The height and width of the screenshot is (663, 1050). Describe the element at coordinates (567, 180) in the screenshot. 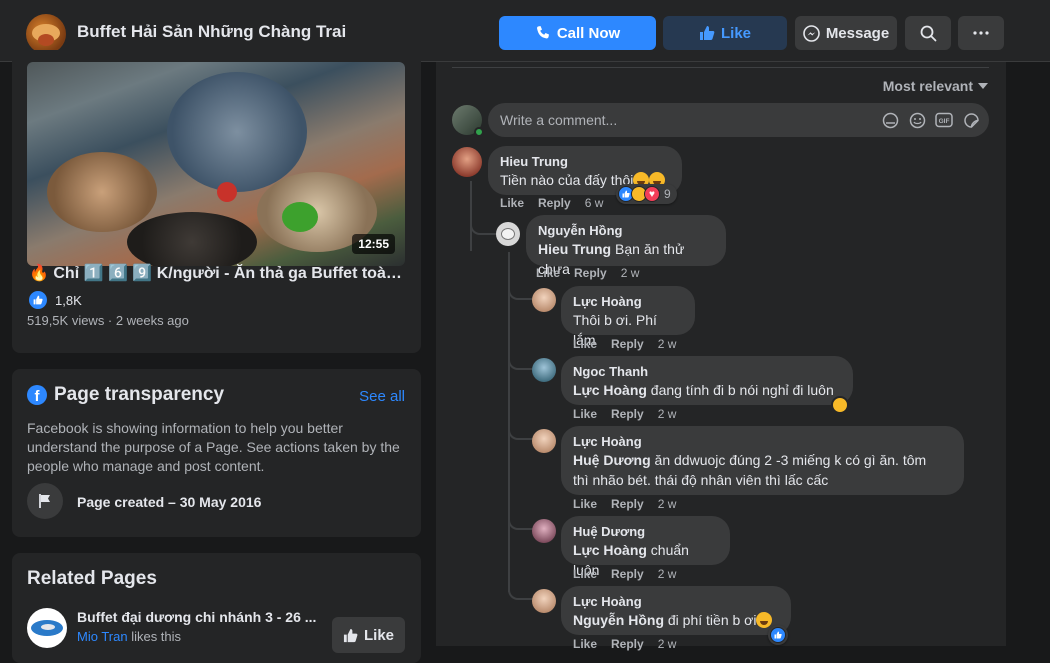

I see `comment-body: Tiền nào của đấy thôi` at that location.